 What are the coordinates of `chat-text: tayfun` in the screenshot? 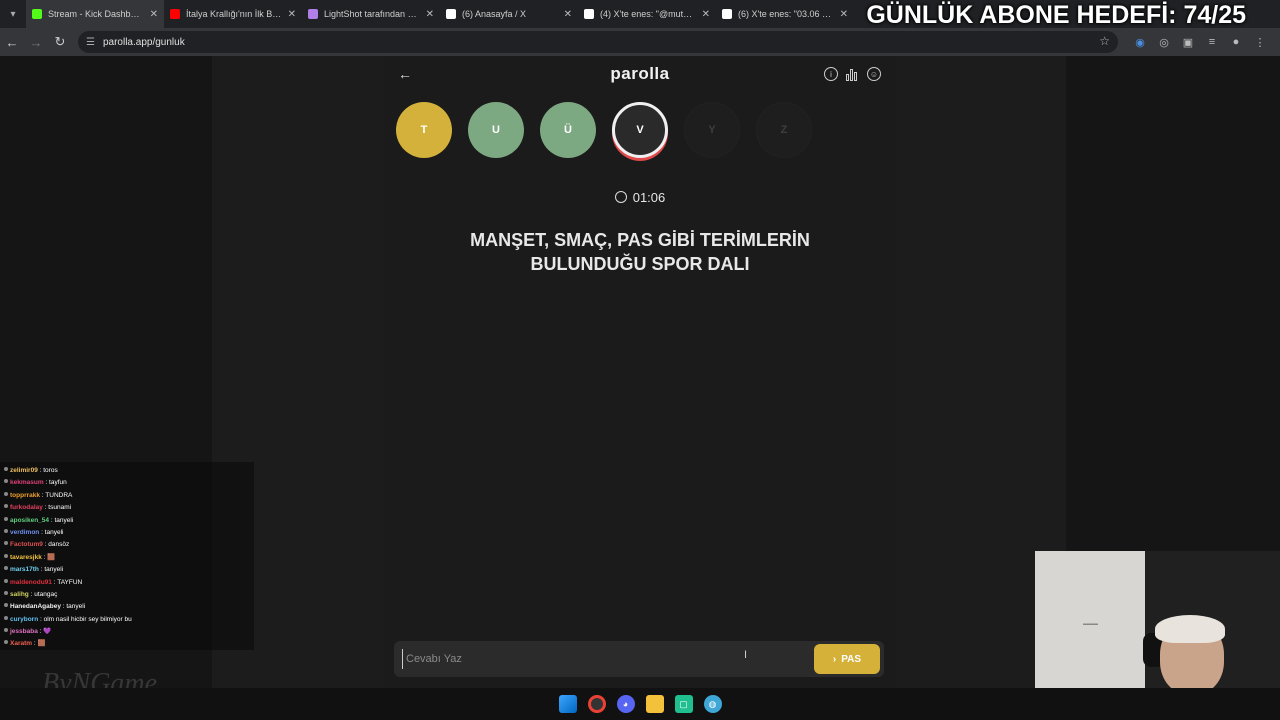 It's located at (58, 483).